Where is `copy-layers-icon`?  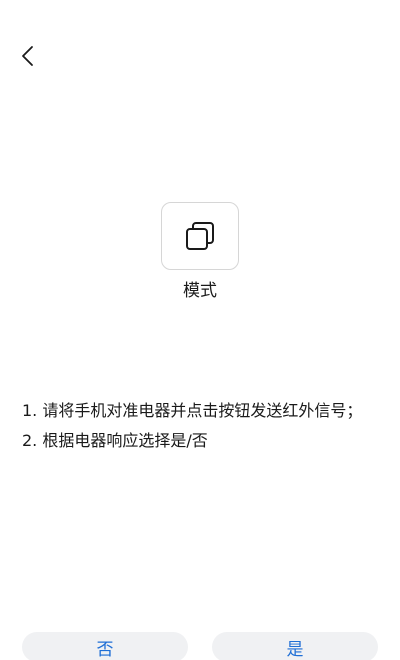
copy-layers-icon is located at coordinates (200, 236).